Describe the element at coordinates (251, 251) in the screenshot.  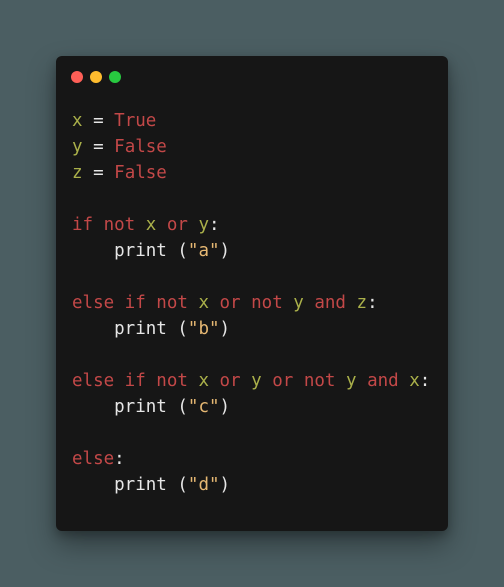
I see `code-line: print ("a")` at that location.